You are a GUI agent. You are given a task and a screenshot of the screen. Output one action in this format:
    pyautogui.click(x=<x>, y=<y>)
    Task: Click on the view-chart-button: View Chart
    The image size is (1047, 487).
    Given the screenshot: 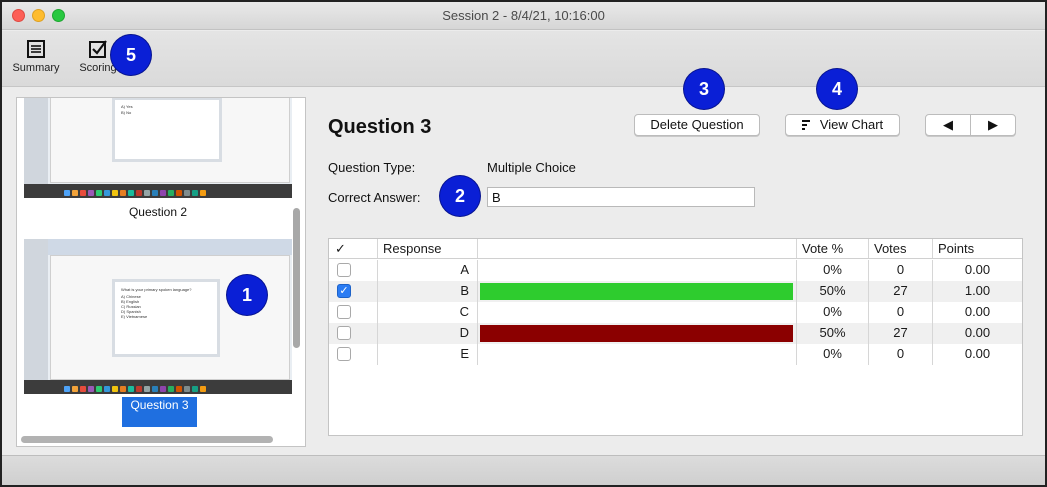 What is the action you would take?
    pyautogui.click(x=842, y=125)
    